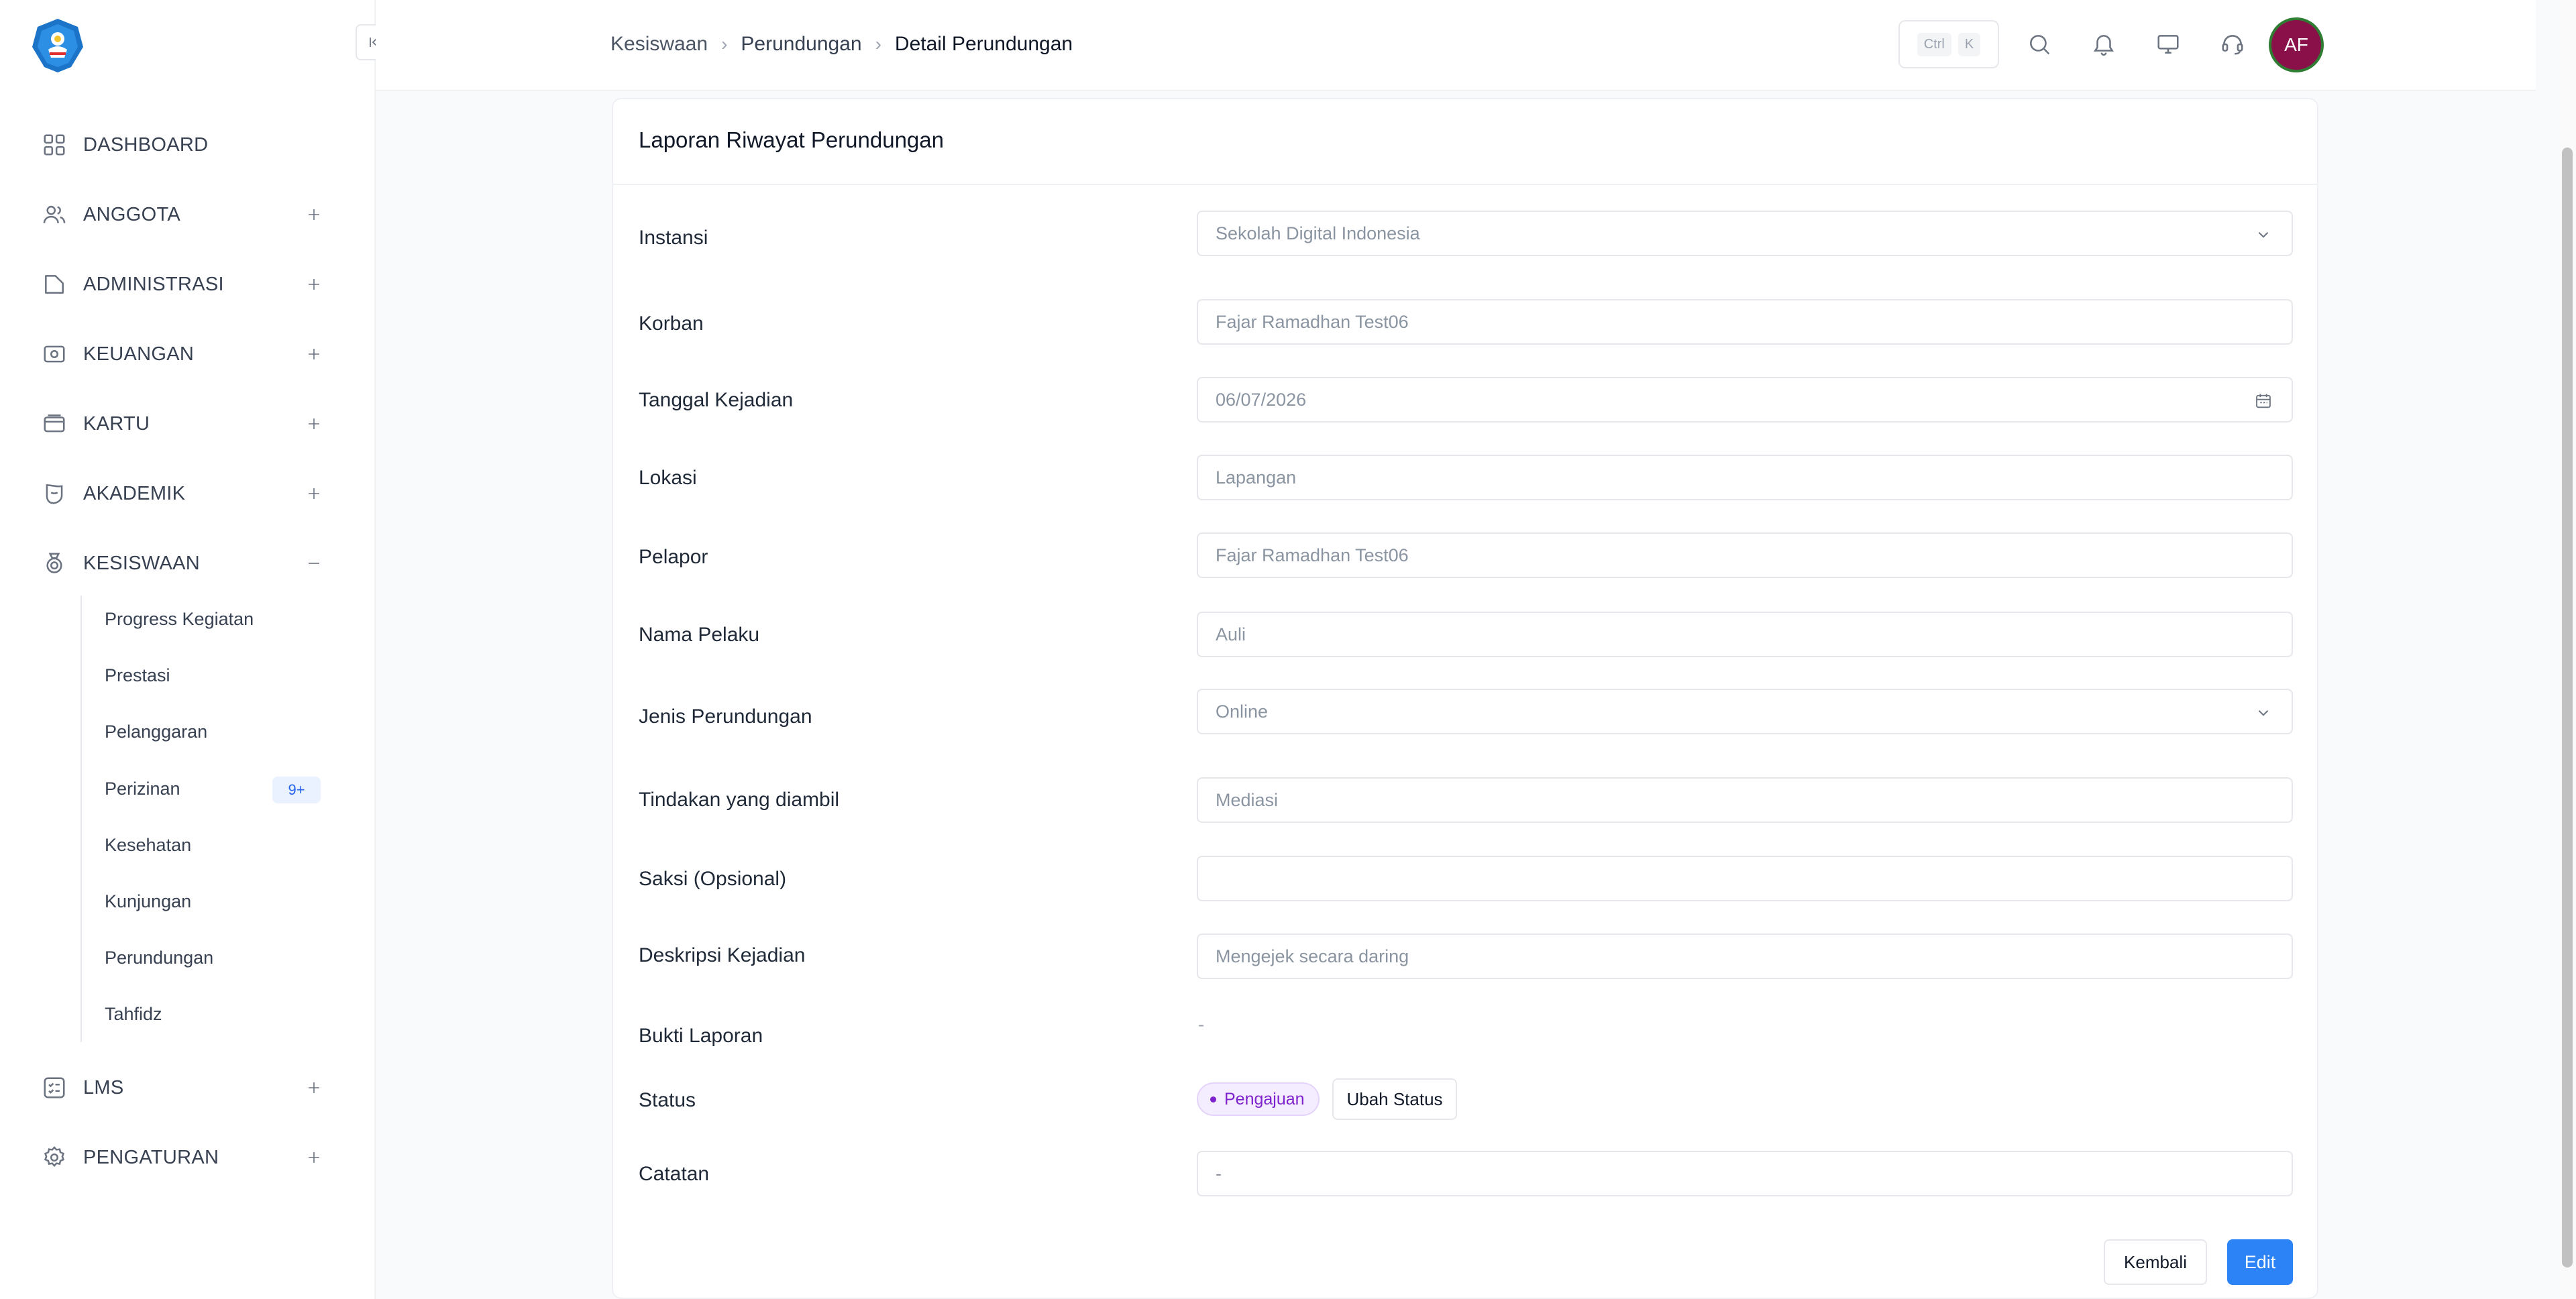 Image resolution: width=2576 pixels, height=1299 pixels. I want to click on sidebar-item-label: AKADEMIK, so click(134, 493).